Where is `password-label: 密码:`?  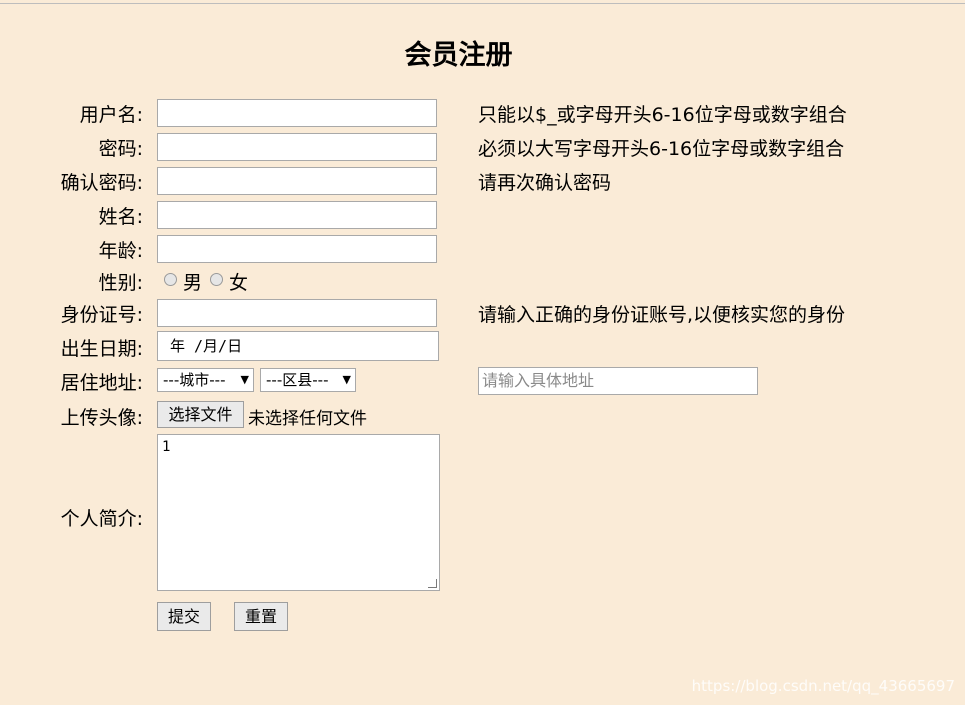
password-label: 密码: is located at coordinates (120, 149).